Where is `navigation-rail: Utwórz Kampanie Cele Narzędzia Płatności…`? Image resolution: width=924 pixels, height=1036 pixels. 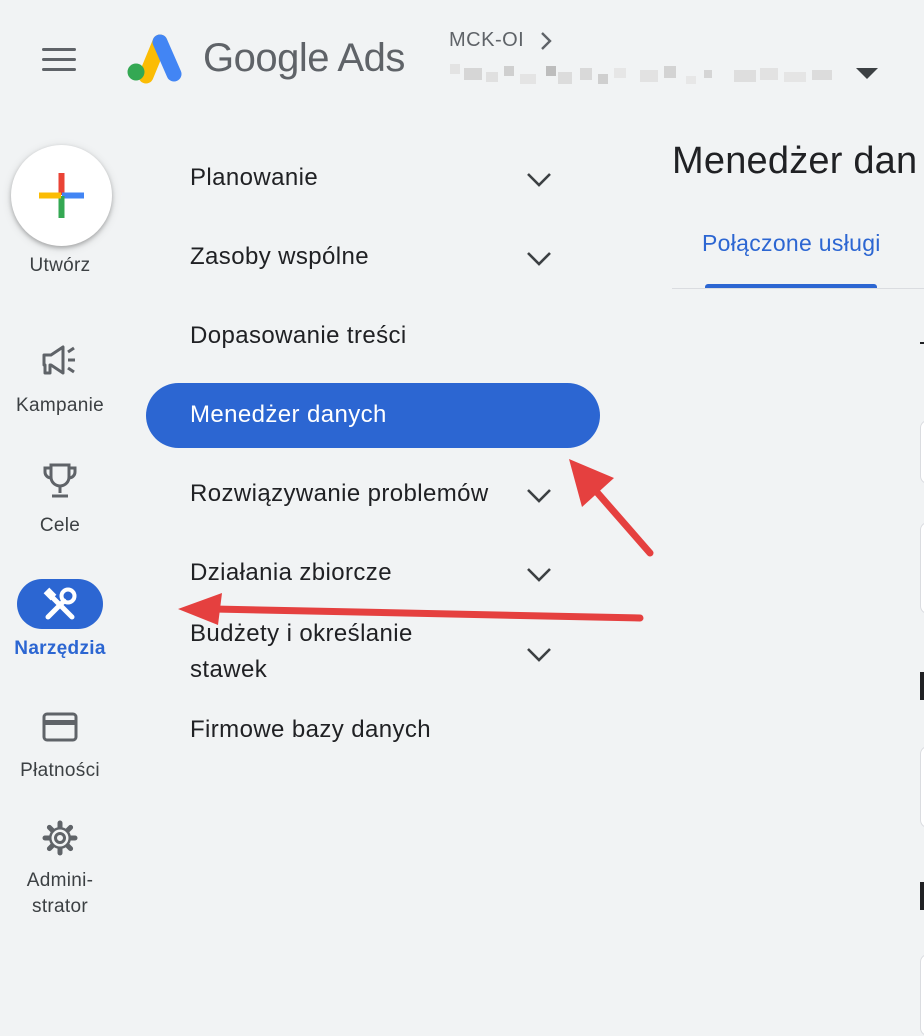
navigation-rail: Utwórz Kampanie Cele Narzędzia Płatności… is located at coordinates (62, 561).